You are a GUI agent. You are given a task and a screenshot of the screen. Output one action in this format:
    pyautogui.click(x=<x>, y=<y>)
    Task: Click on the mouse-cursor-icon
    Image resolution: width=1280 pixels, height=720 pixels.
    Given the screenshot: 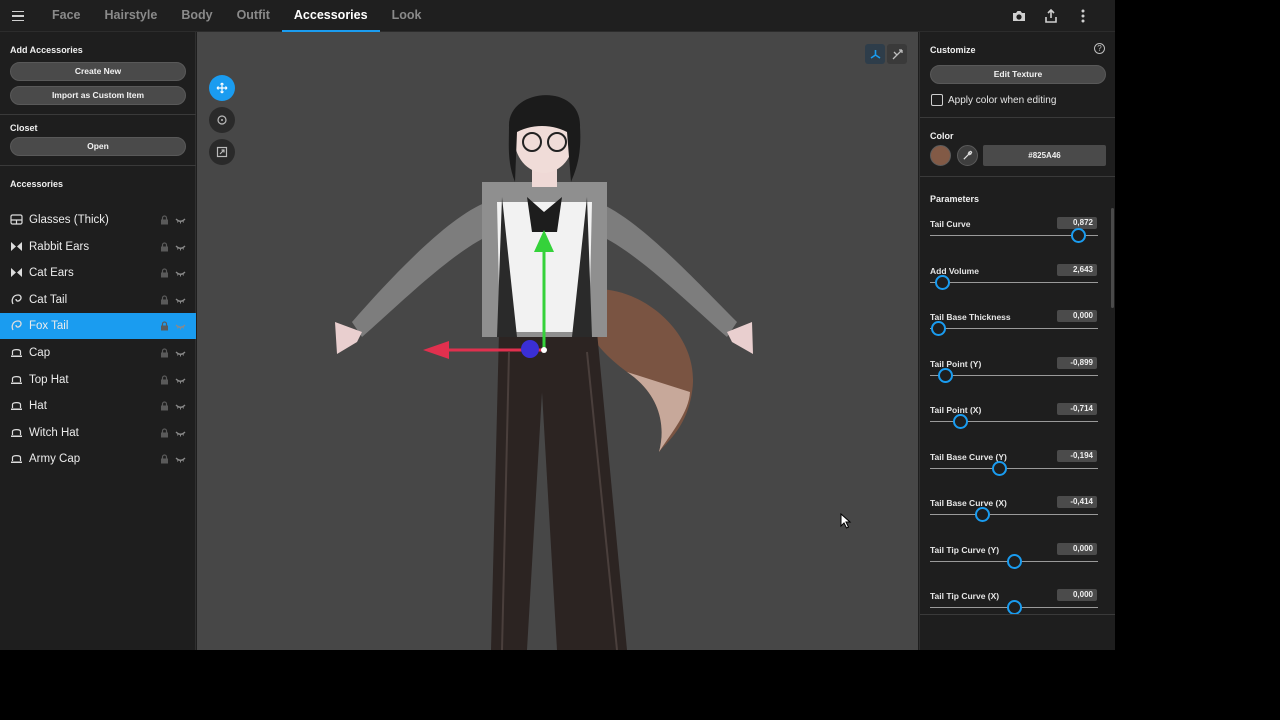 What is the action you would take?
    pyautogui.click(x=846, y=521)
    